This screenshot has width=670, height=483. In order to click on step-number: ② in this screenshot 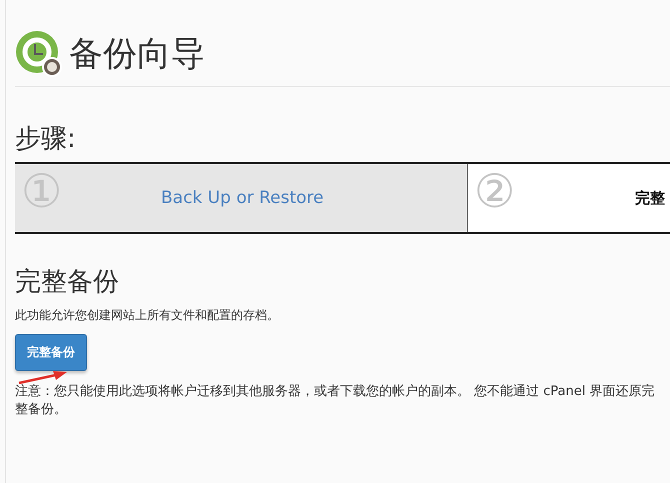, I will do `click(495, 191)`.